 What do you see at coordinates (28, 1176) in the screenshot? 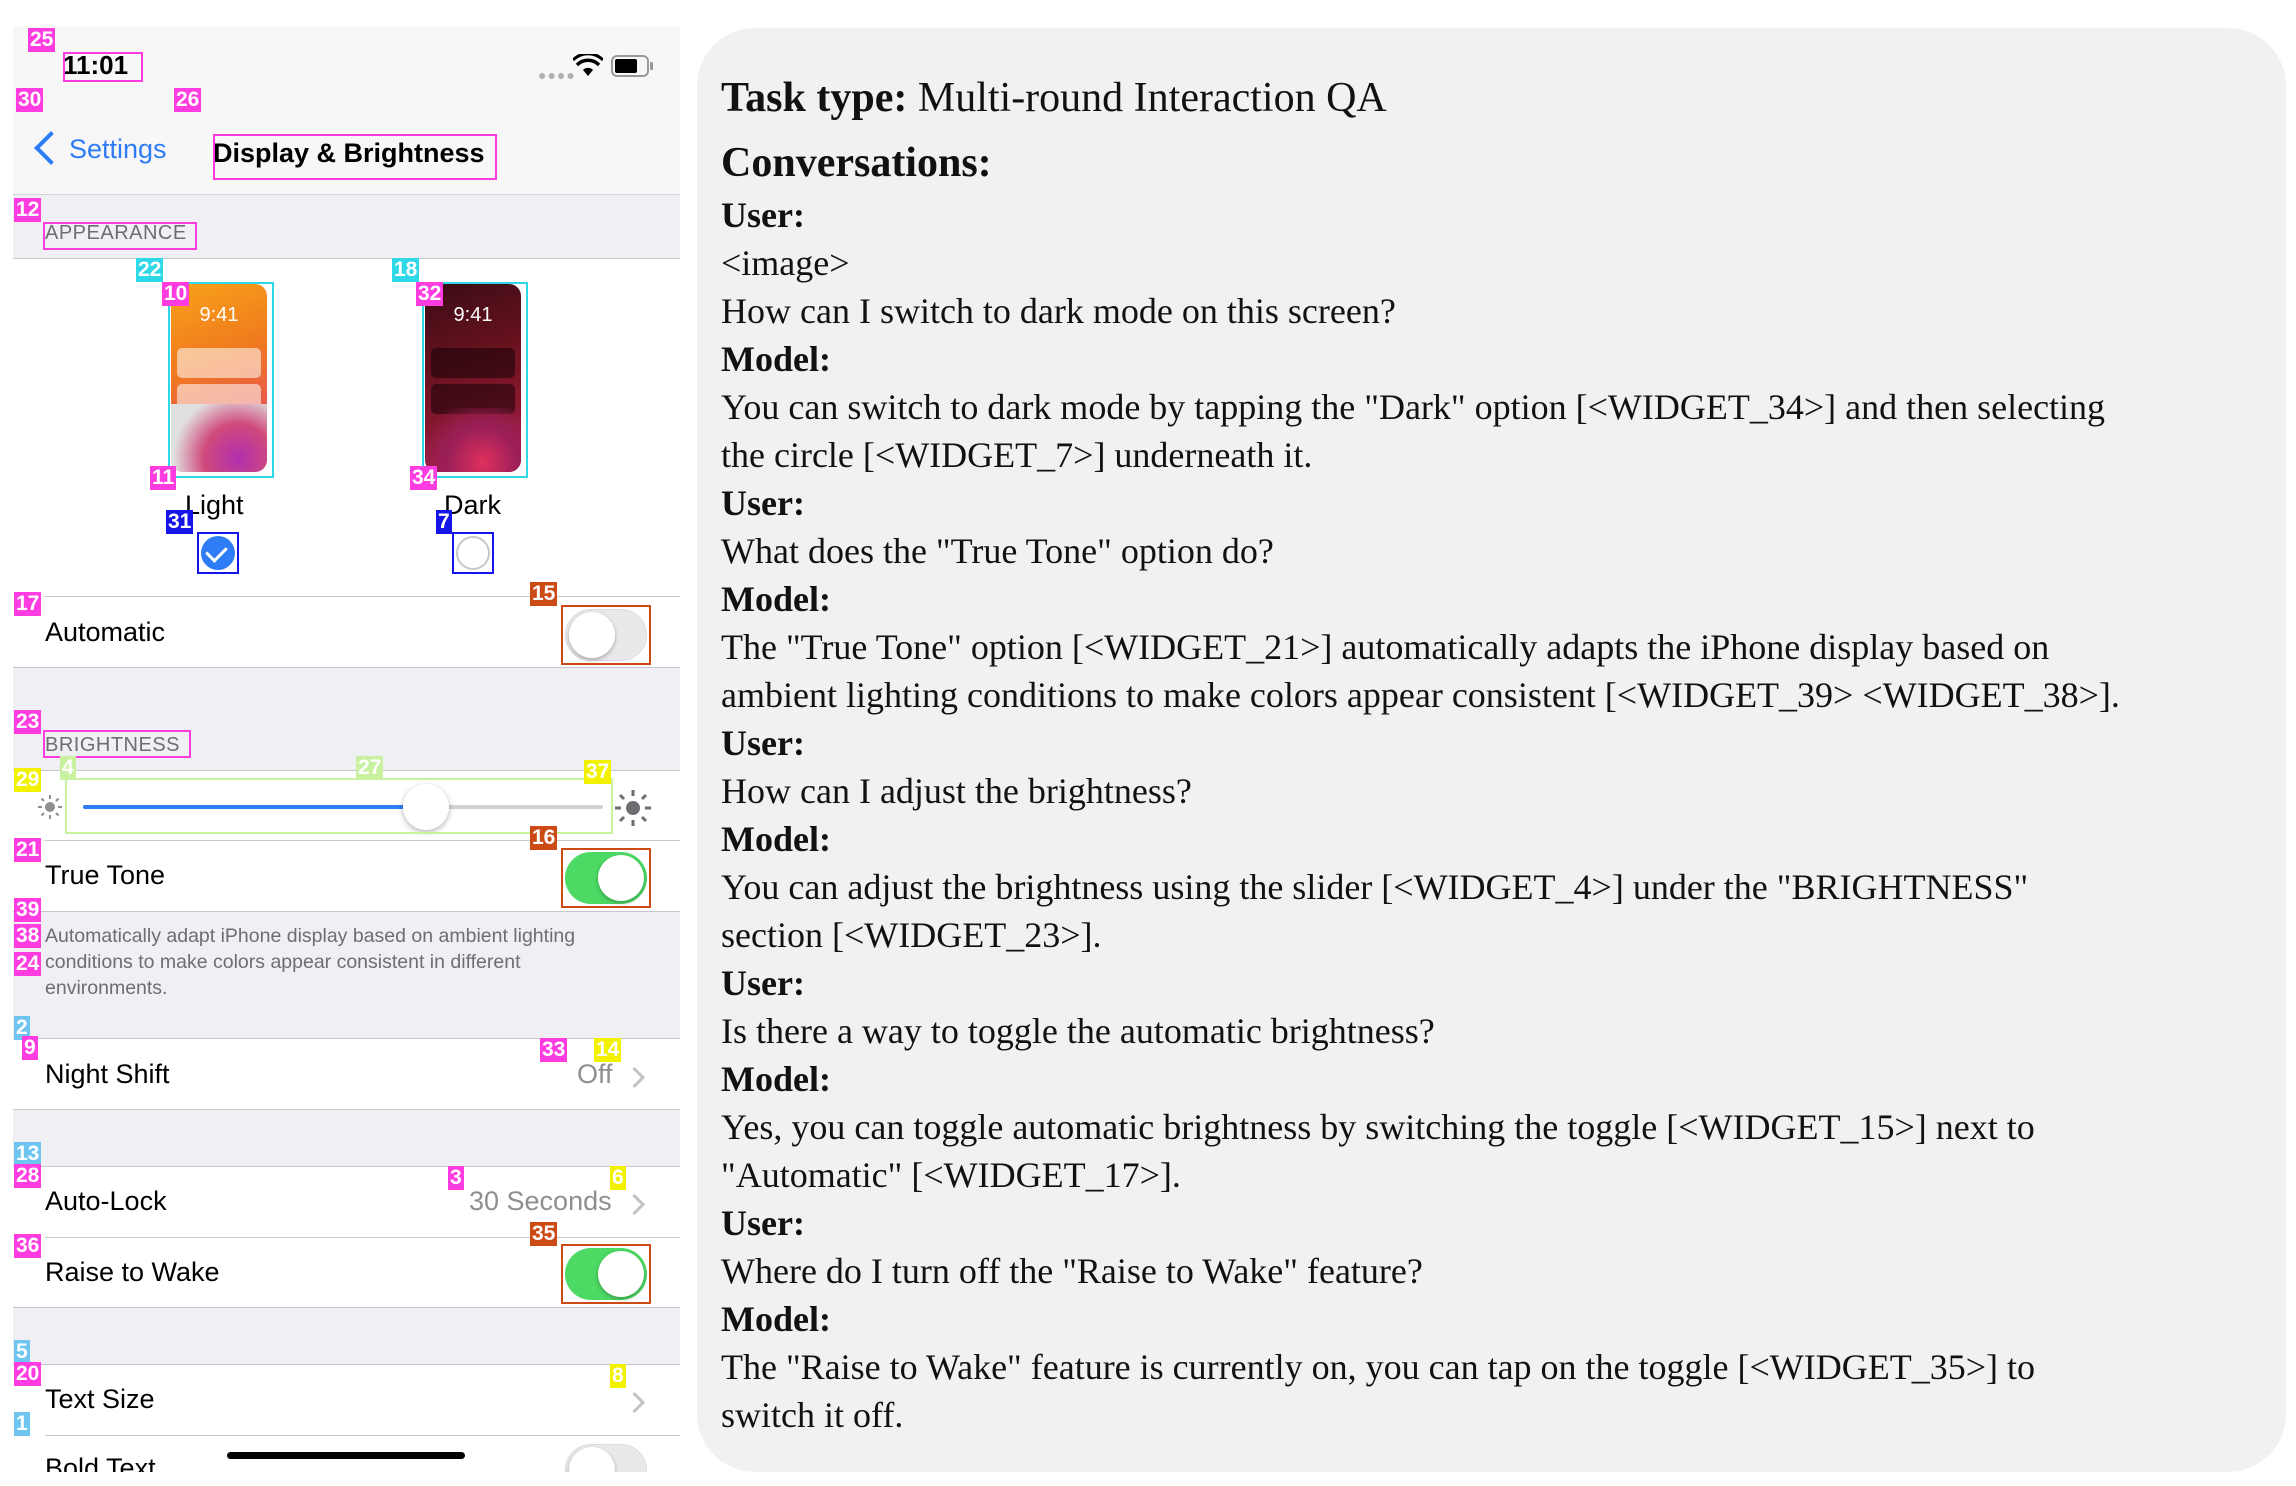
I see `widget-tag: 28` at bounding box center [28, 1176].